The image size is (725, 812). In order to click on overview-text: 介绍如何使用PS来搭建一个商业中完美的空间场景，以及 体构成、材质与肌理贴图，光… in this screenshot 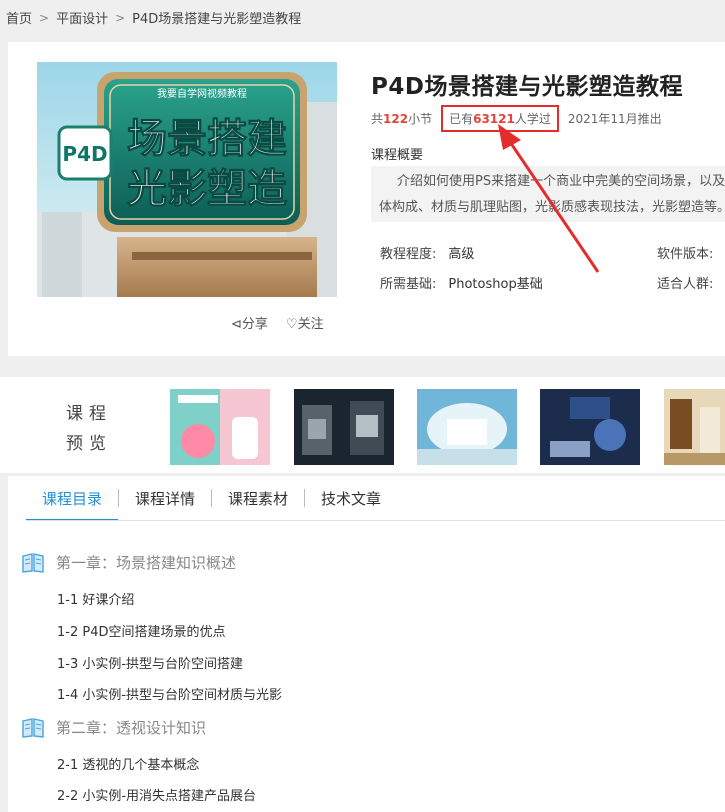, I will do `click(548, 194)`.